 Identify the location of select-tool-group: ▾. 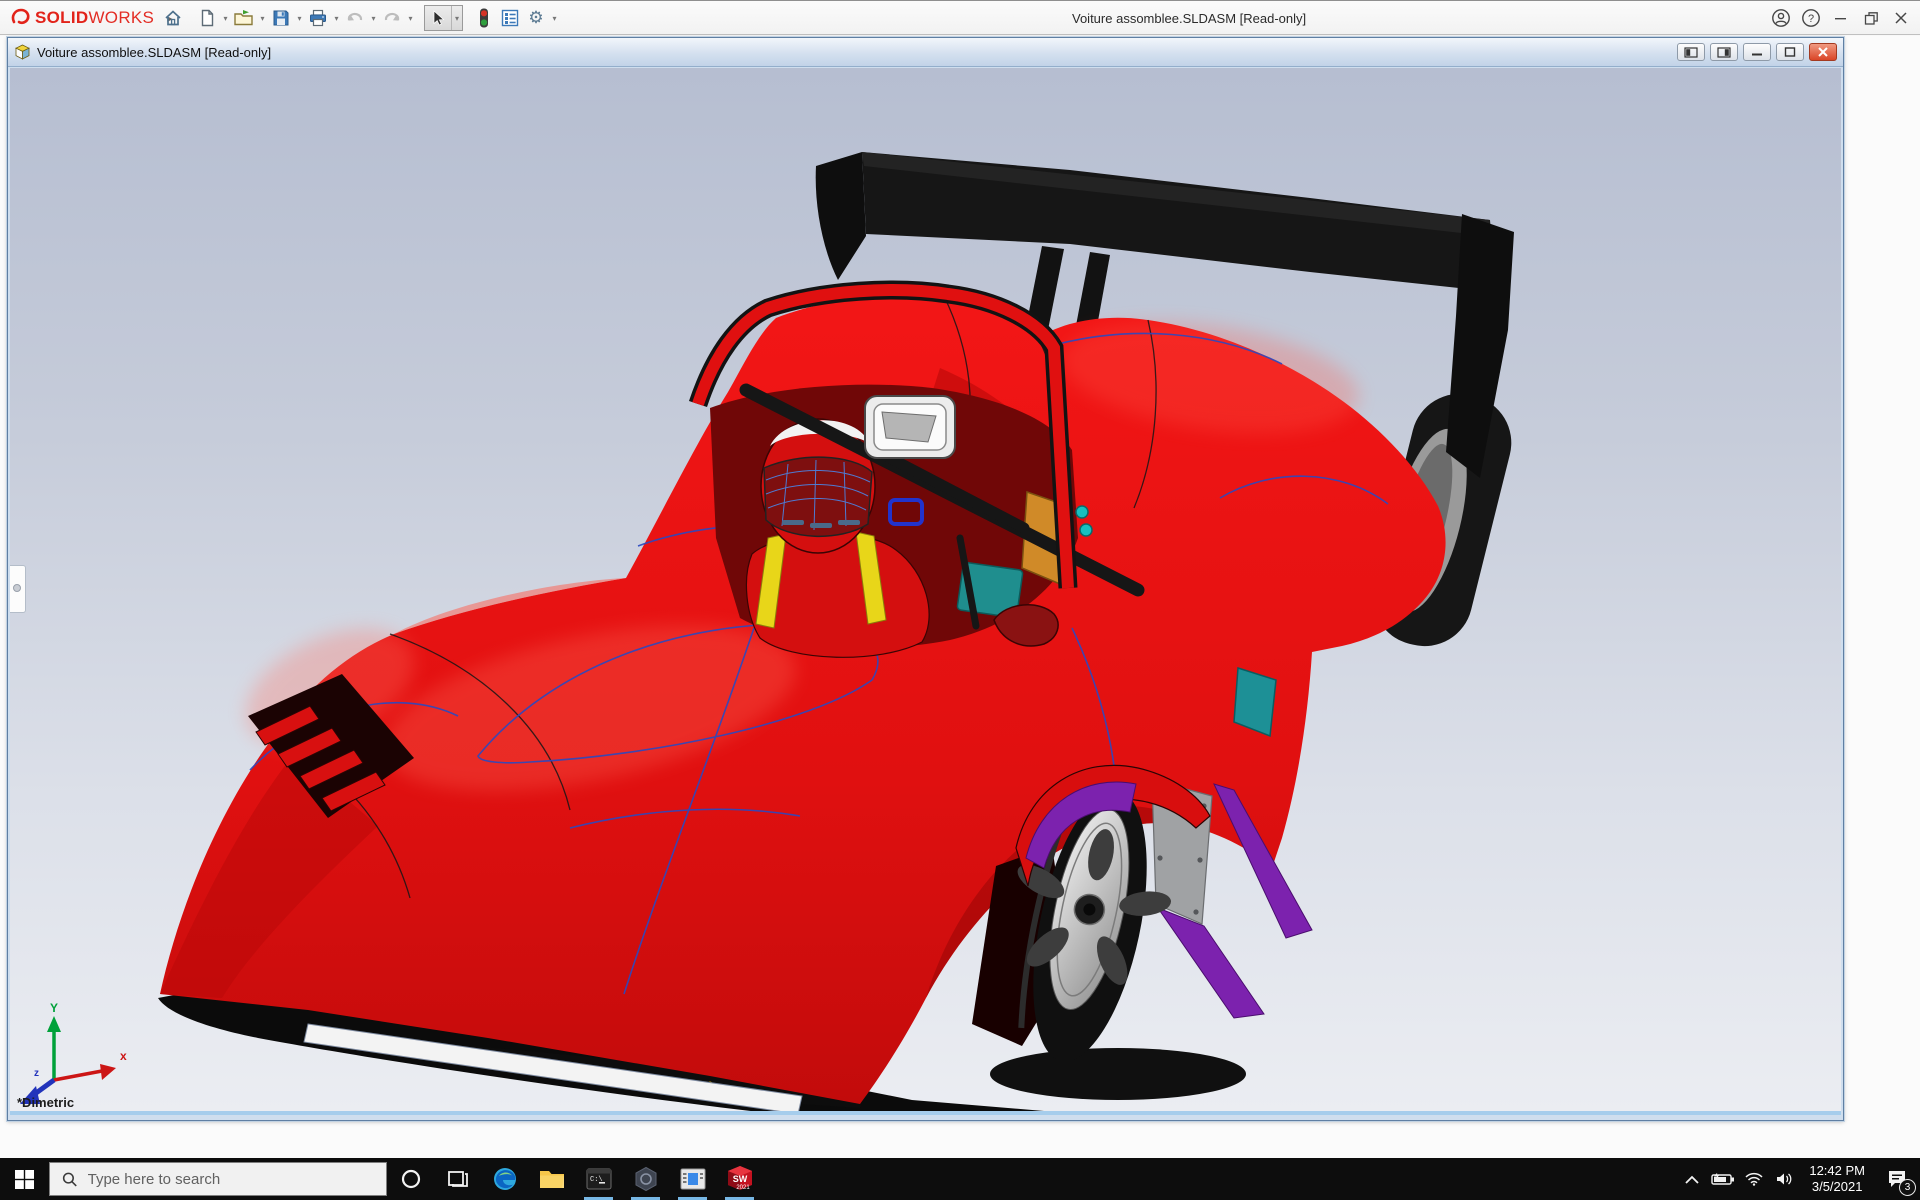
(443, 18).